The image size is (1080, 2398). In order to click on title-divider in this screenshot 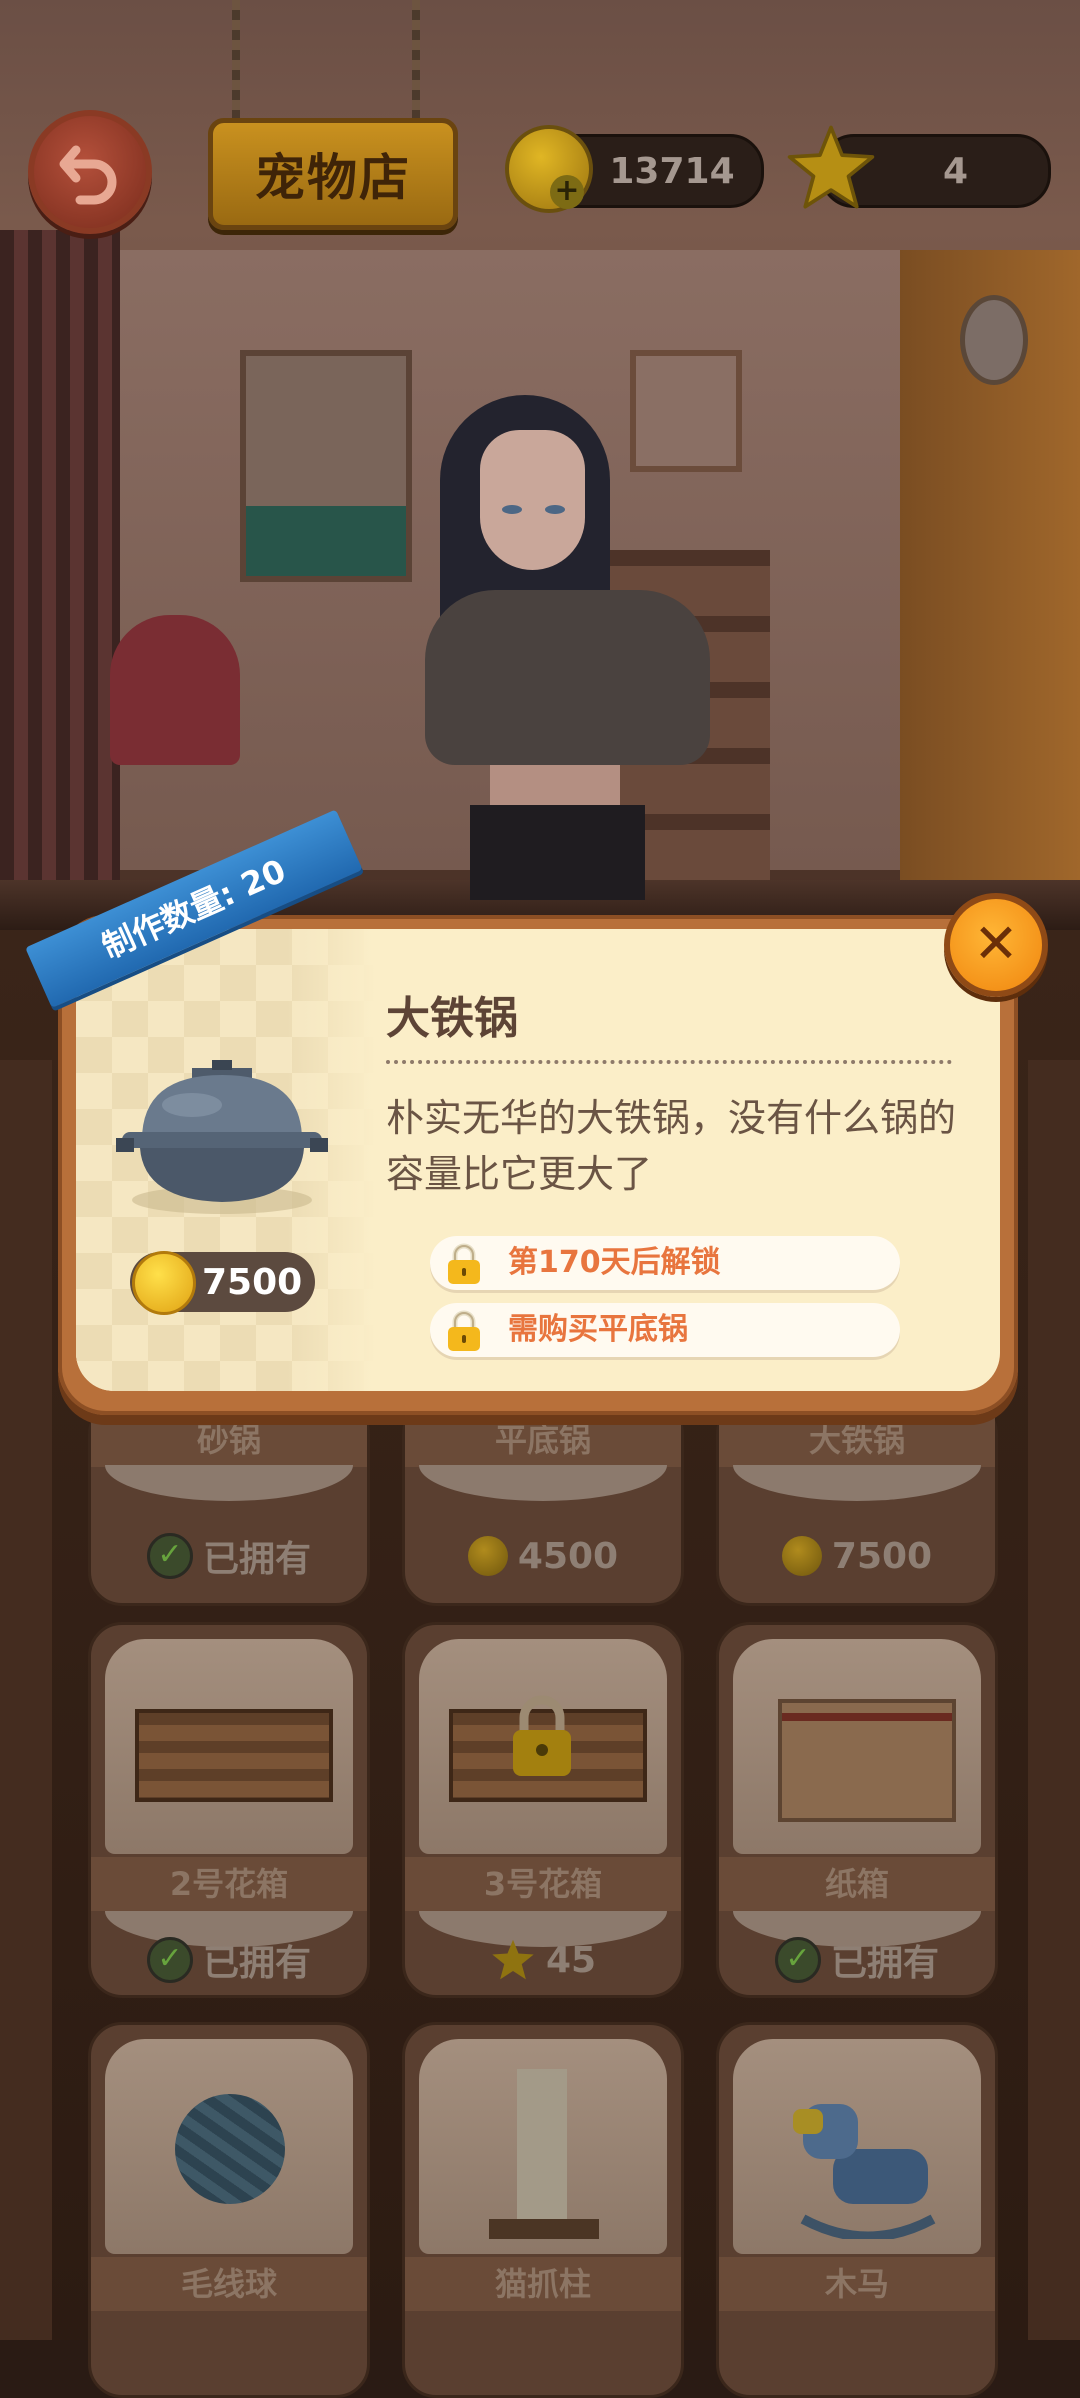, I will do `click(669, 1062)`.